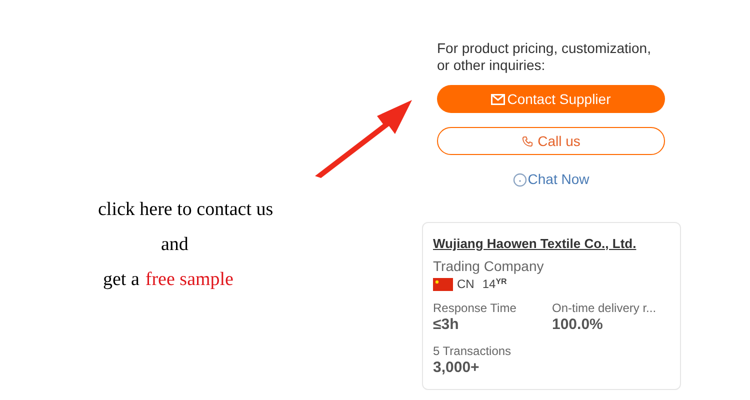 The height and width of the screenshot is (400, 750). I want to click on supplier-name-link: Wujiang Haowen Textile Co., Ltd., so click(534, 244).